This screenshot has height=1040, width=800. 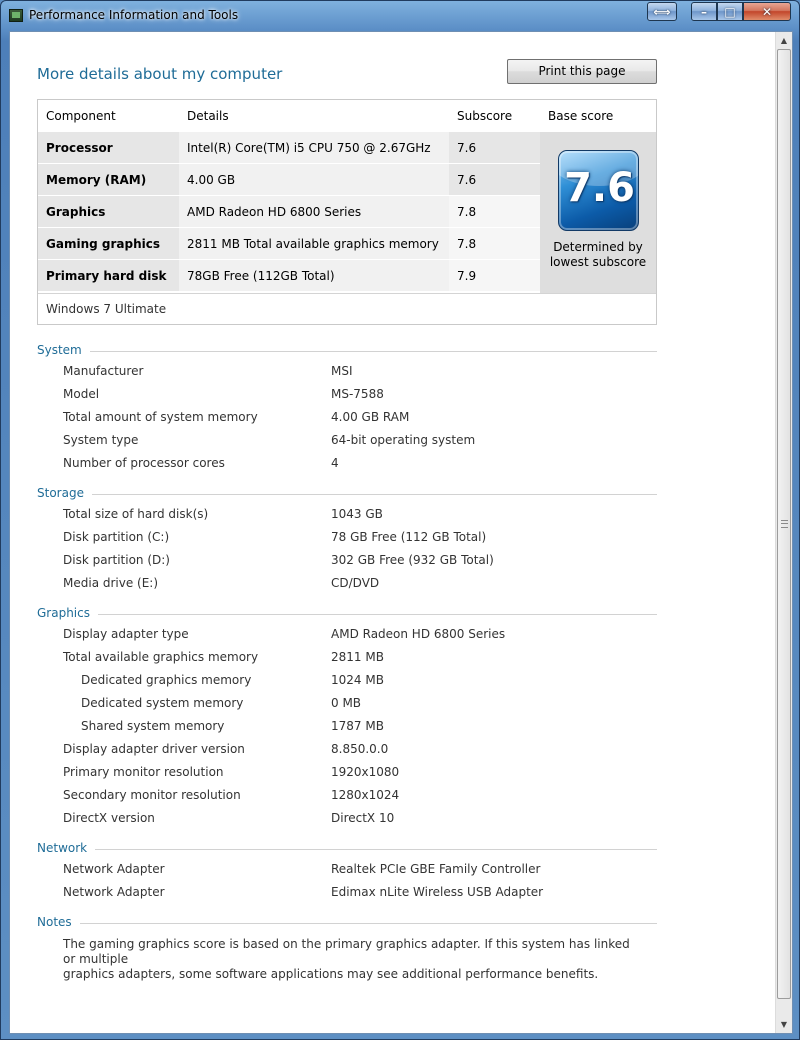 I want to click on component-details: 4.00 GB, so click(x=314, y=179).